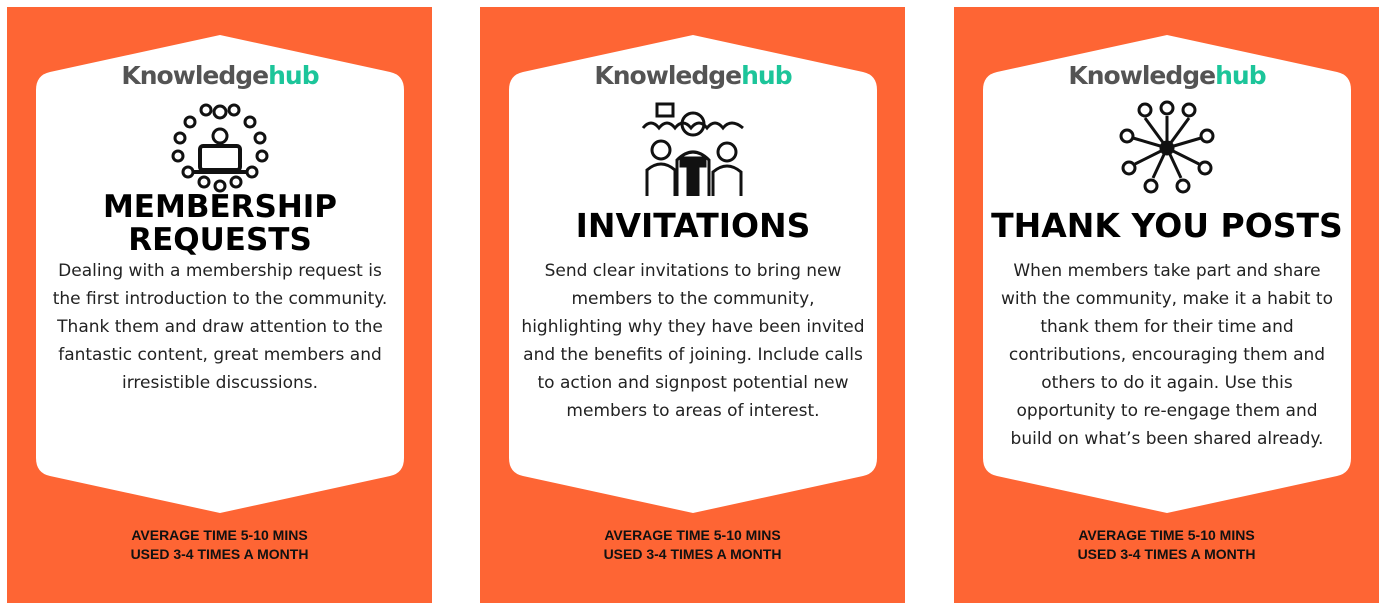  I want to click on card-title: INVITATIONS, so click(693, 225).